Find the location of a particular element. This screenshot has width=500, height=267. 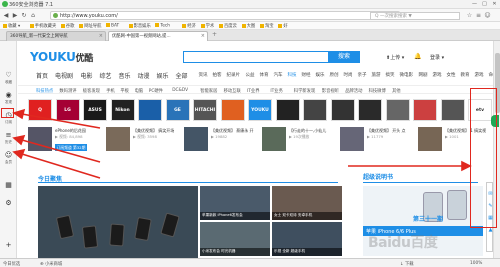

feature-image is located at coordinates (118, 222).